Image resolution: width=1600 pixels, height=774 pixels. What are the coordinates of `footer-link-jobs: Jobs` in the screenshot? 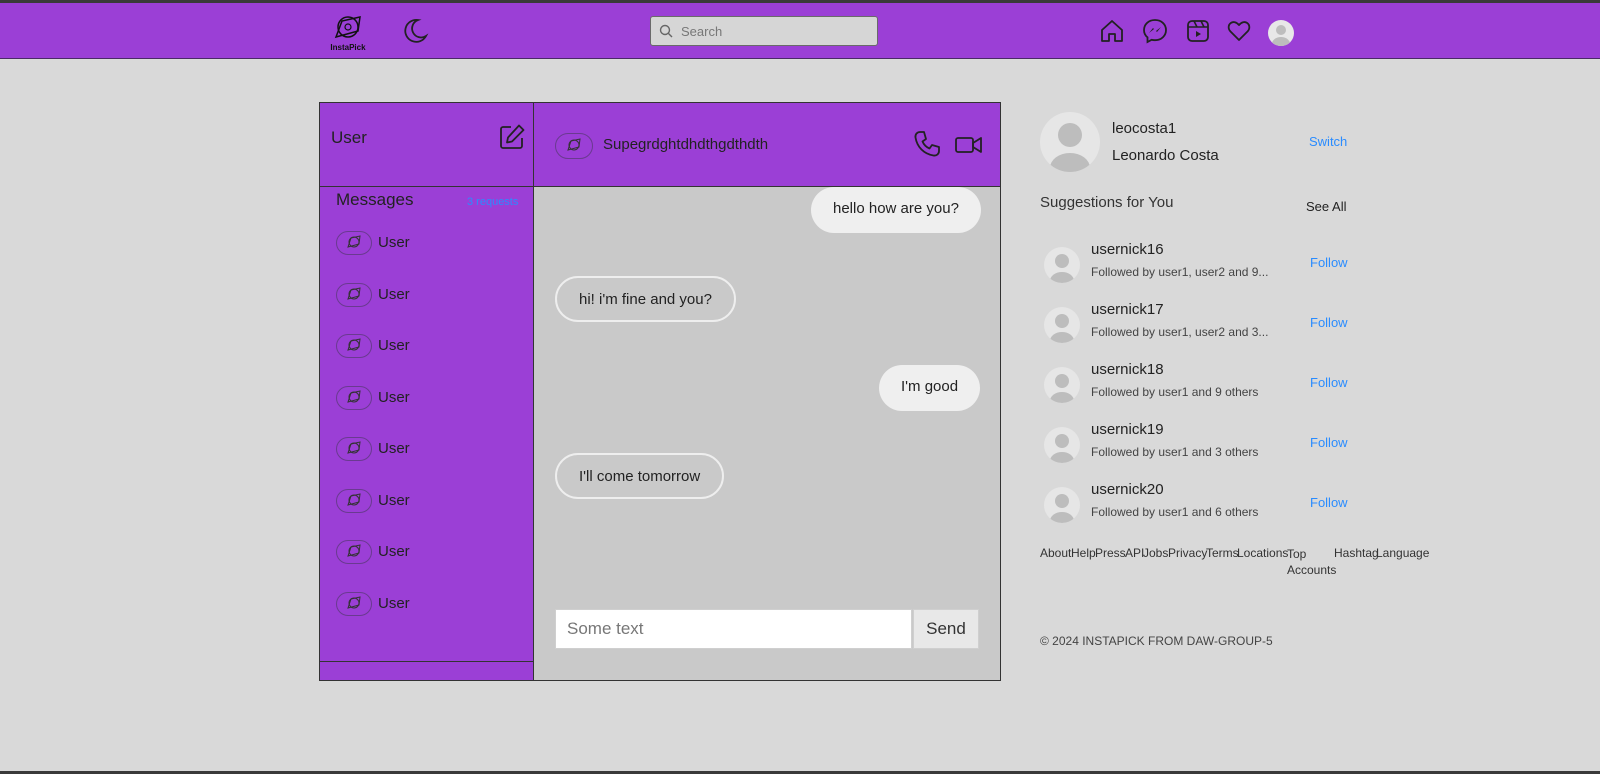 It's located at (1155, 553).